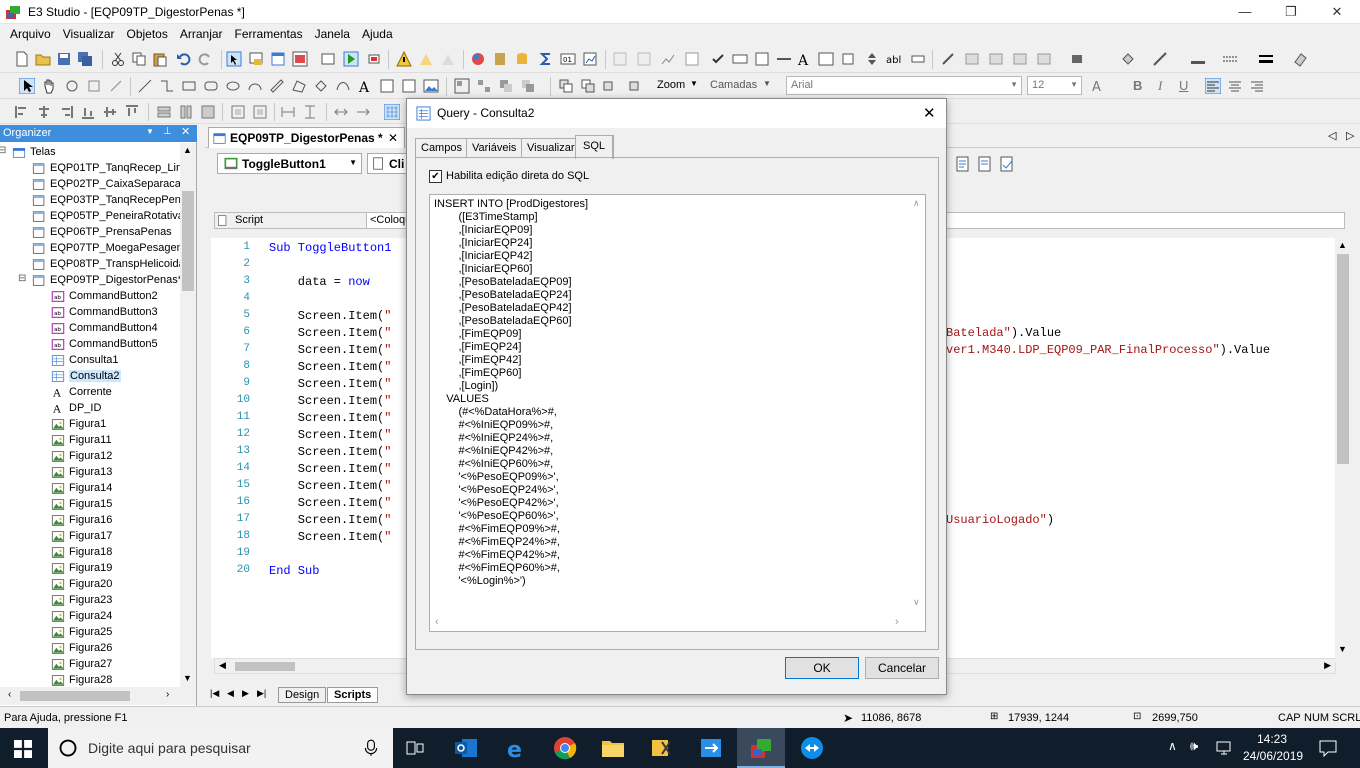  I want to click on toggle-tool-icon, so click(918, 59).